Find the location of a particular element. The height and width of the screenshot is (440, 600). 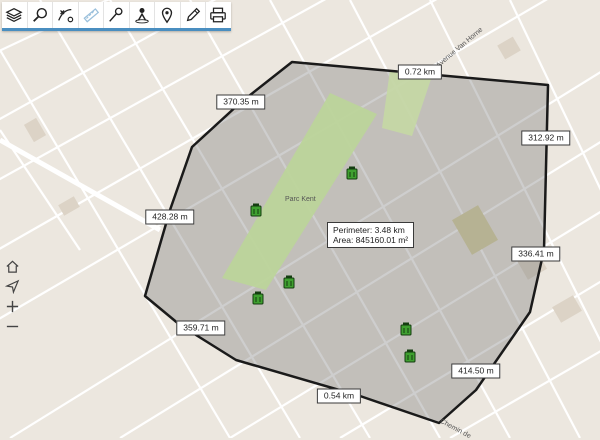

location-pin-icon is located at coordinates (167, 15).